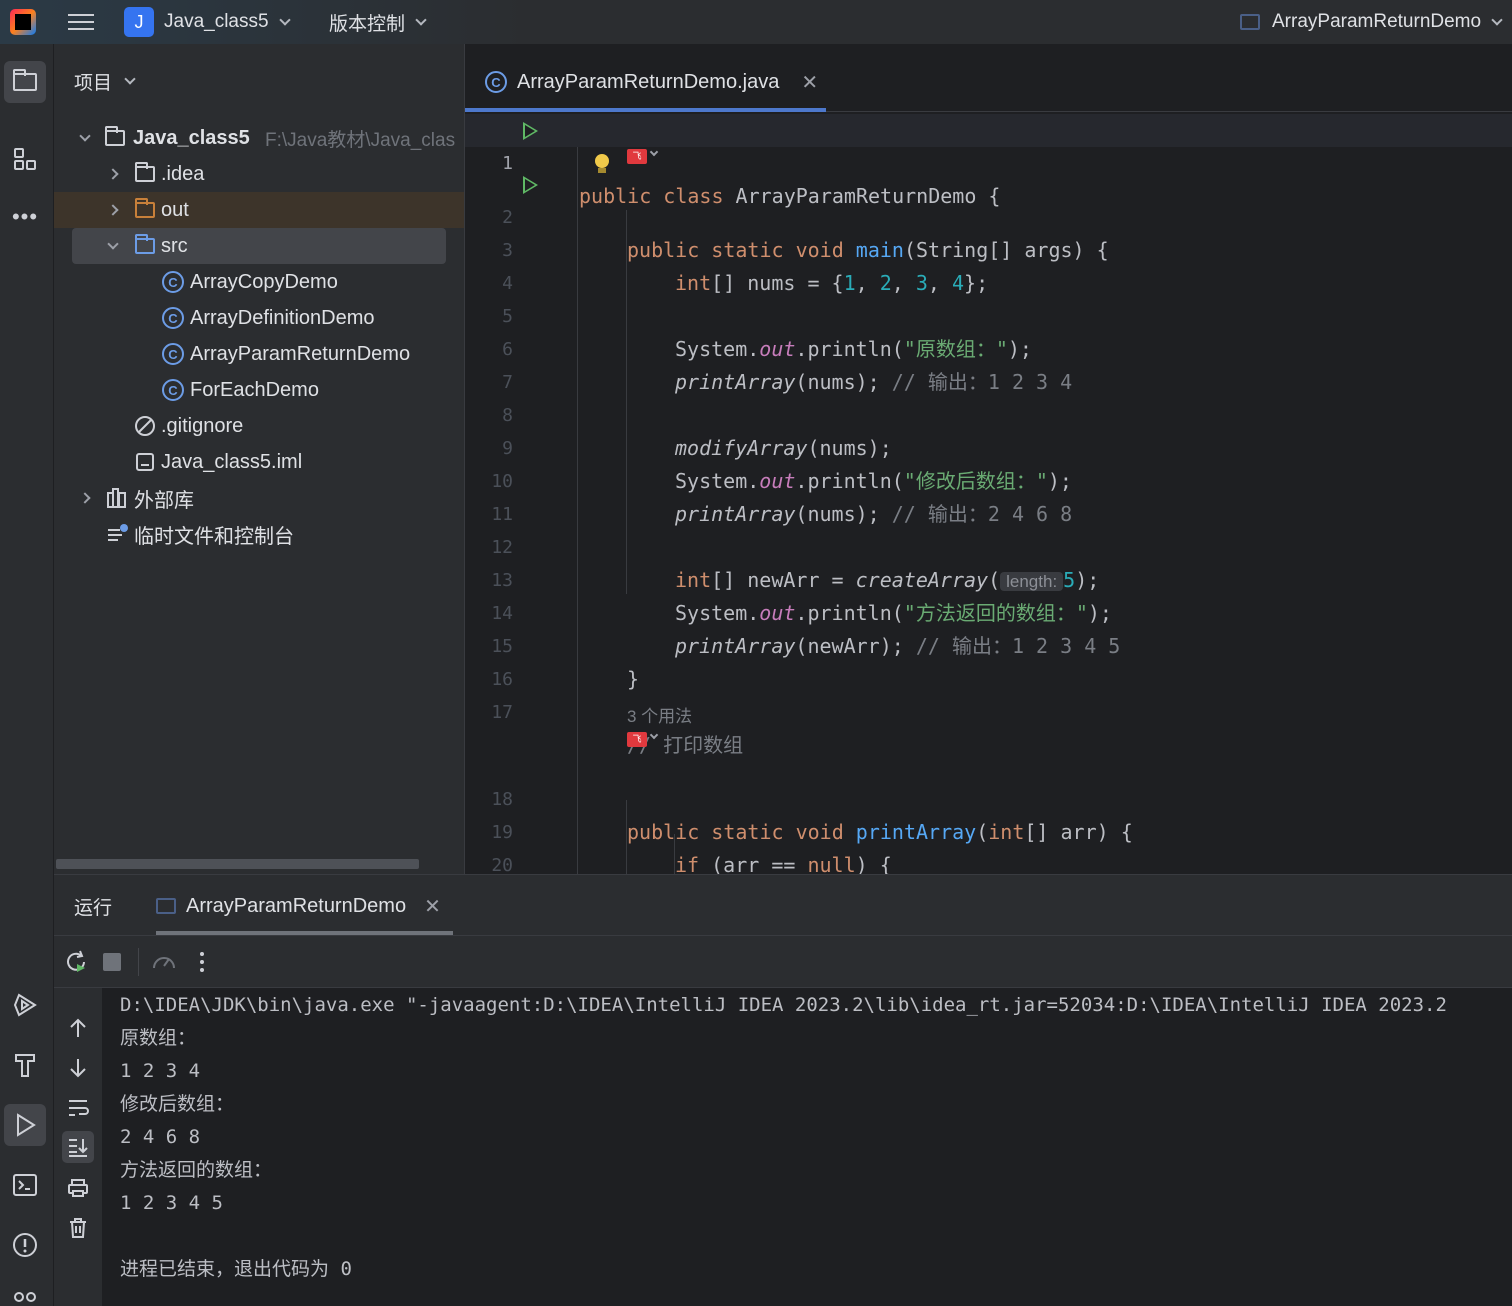  What do you see at coordinates (25, 159) in the screenshot?
I see `structure-tool-icon` at bounding box center [25, 159].